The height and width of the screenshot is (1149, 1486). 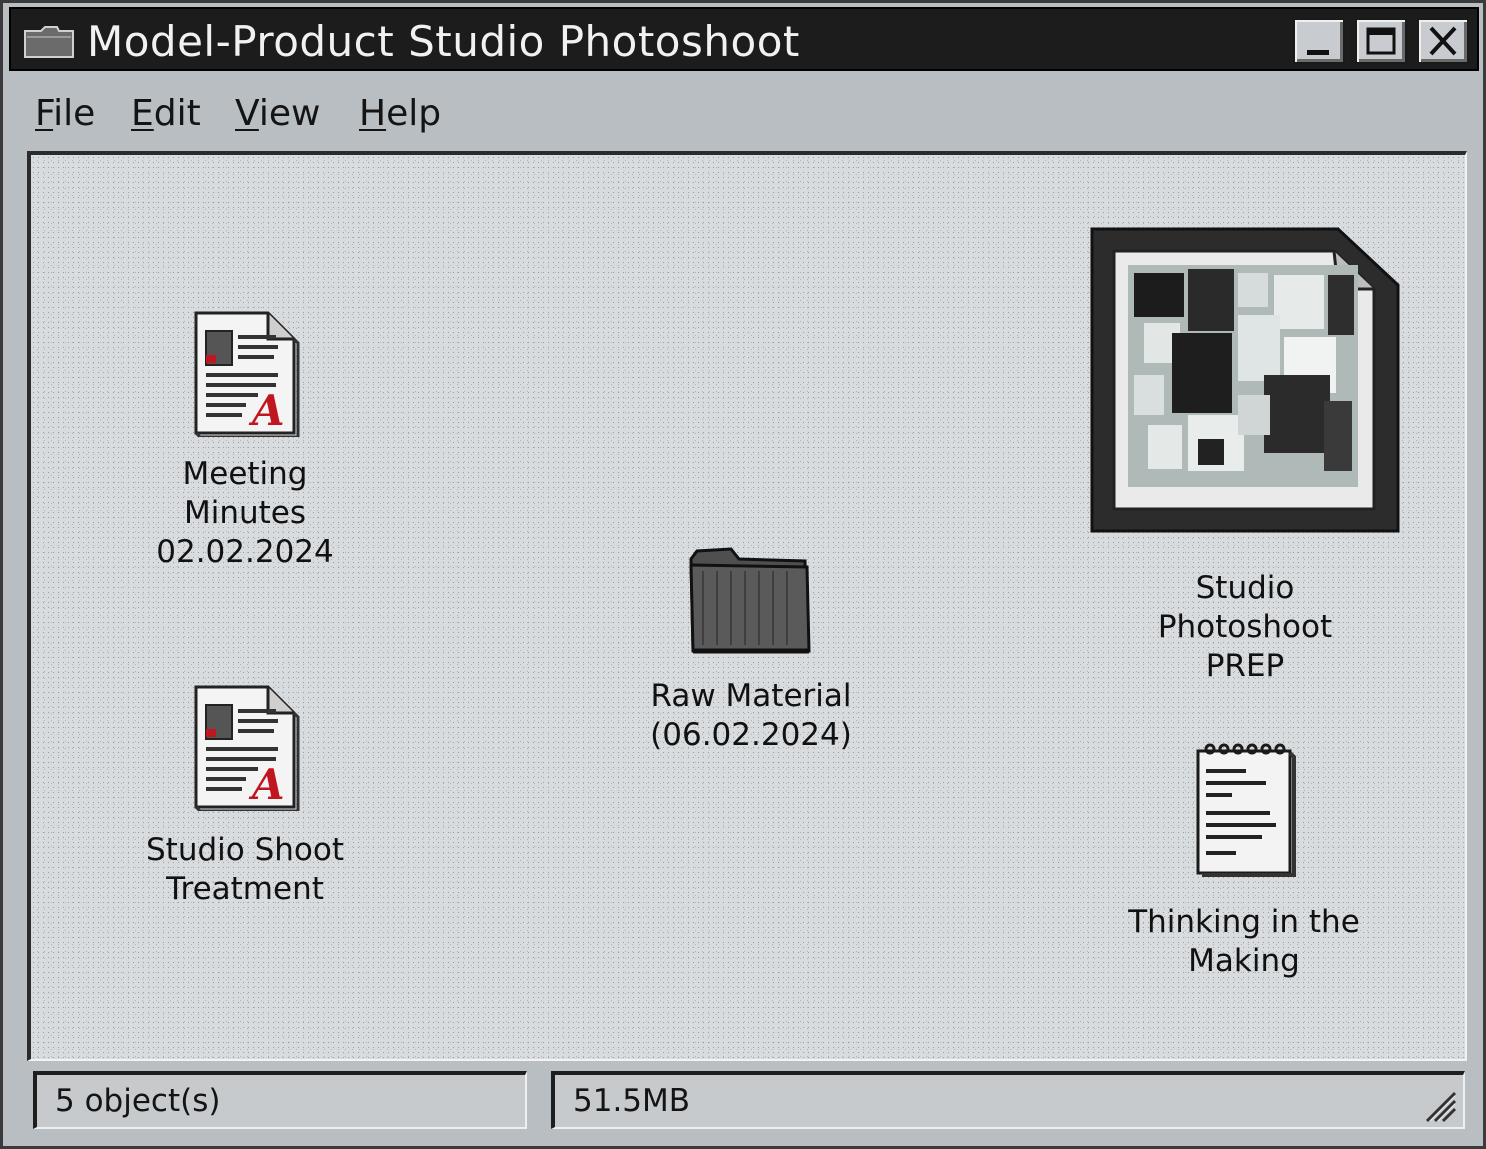 I want to click on file-item-studio-photoshoot-prep: Studio Photoshoot PREP, so click(x=1245, y=455).